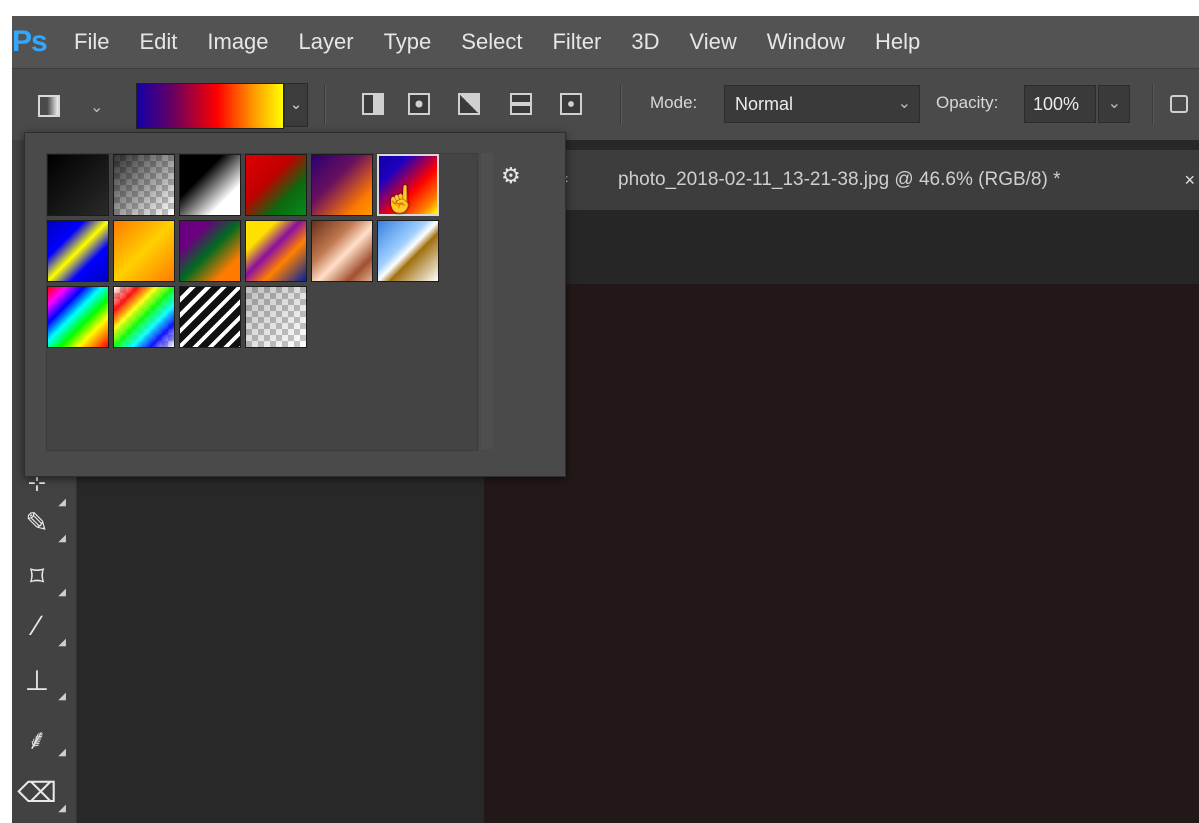 This screenshot has height=823, width=1199. Describe the element at coordinates (39, 526) in the screenshot. I see `eyedropper-tool: ✎ ◢` at that location.